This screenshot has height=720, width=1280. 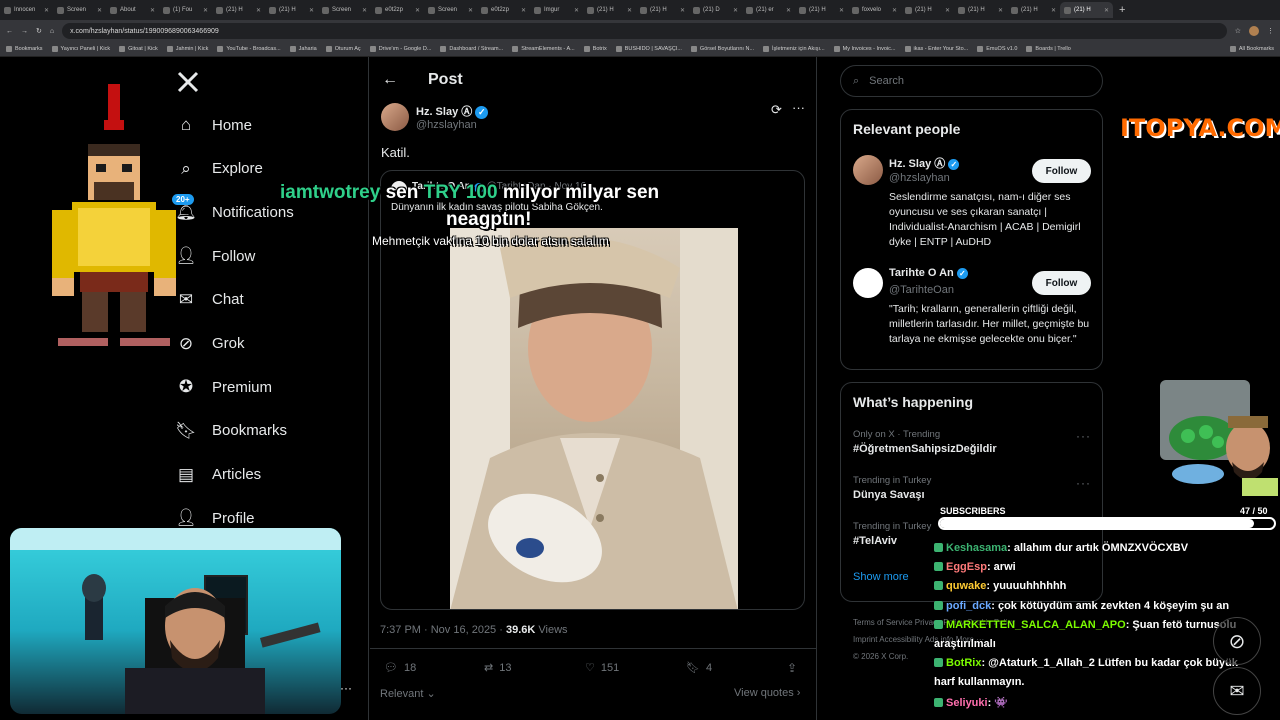 What do you see at coordinates (776, 110) in the screenshot?
I see `grok-analyze-icon: ⟳` at bounding box center [776, 110].